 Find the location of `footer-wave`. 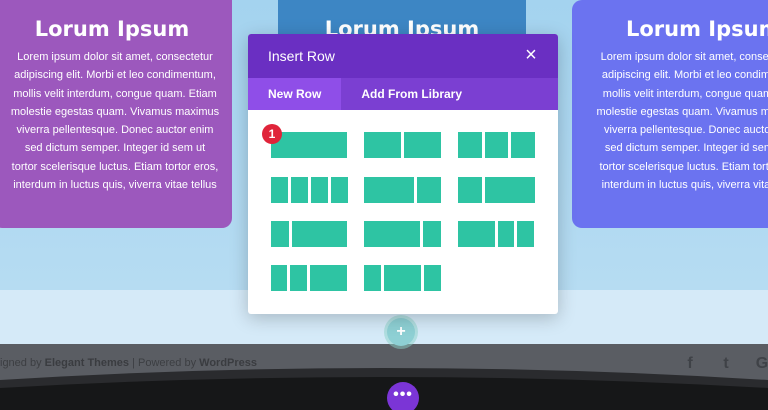

footer-wave is located at coordinates (384, 389).